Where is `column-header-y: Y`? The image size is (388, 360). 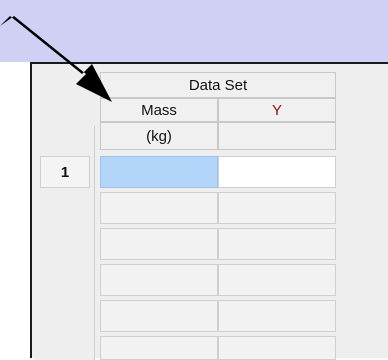
column-header-y: Y is located at coordinates (277, 110).